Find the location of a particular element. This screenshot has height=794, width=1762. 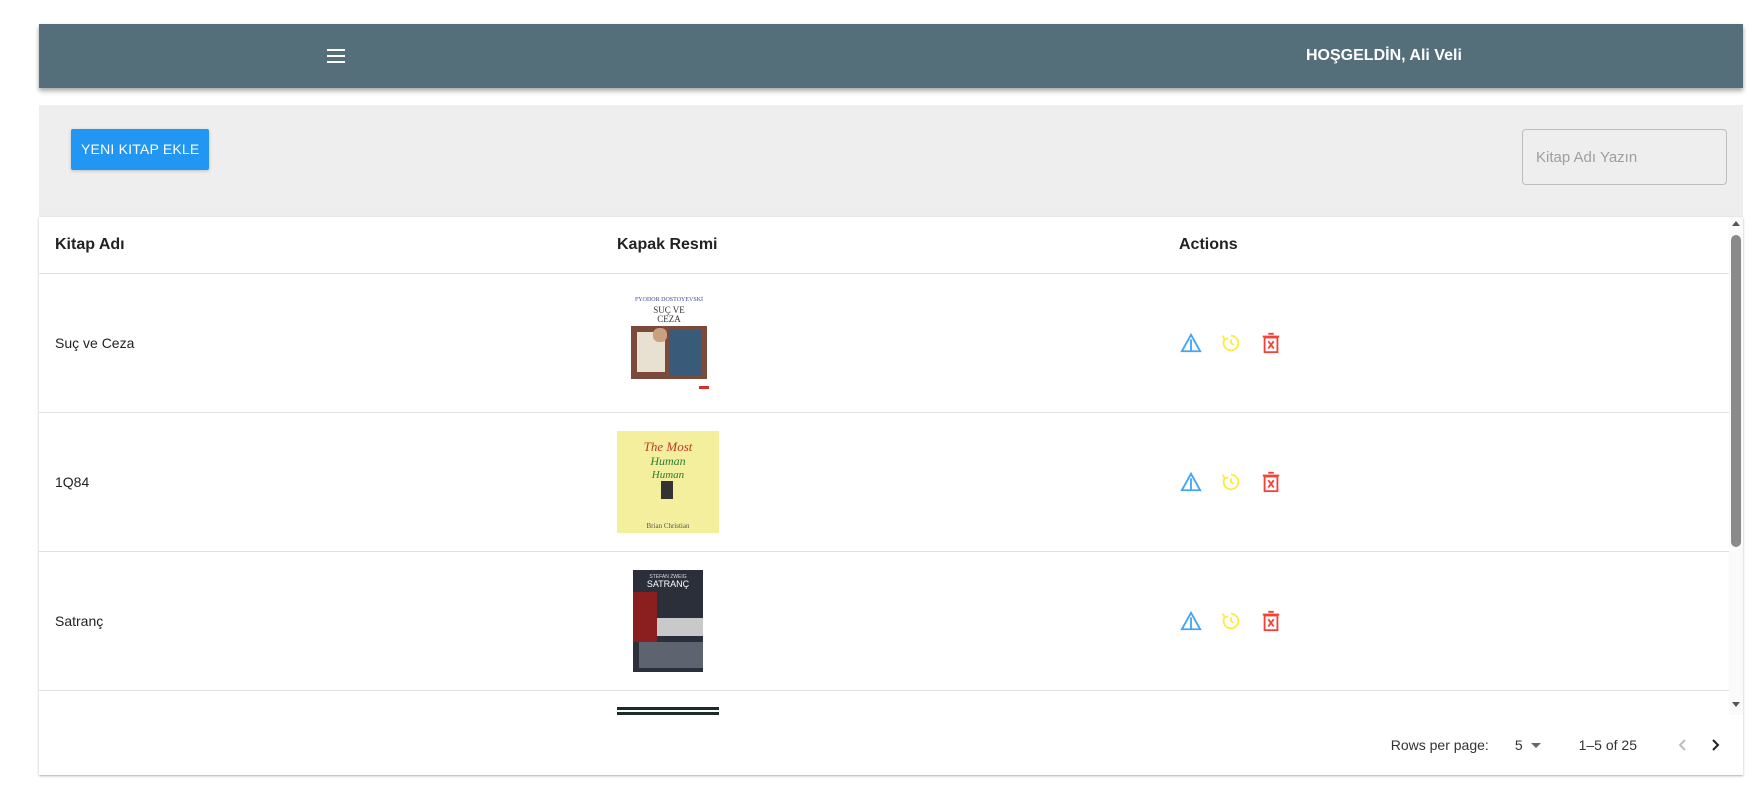

book-title: Satranç is located at coordinates (79, 621).